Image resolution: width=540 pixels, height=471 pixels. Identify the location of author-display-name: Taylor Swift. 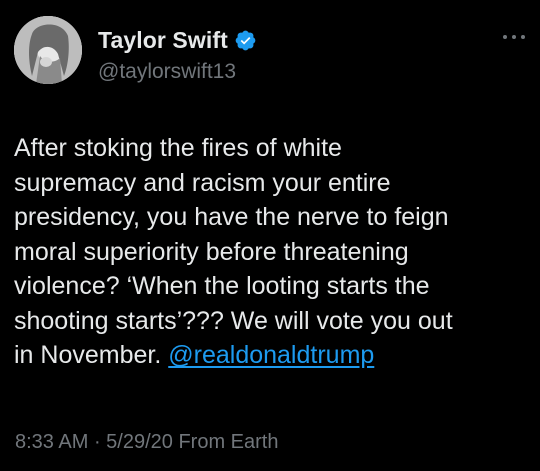
(163, 40).